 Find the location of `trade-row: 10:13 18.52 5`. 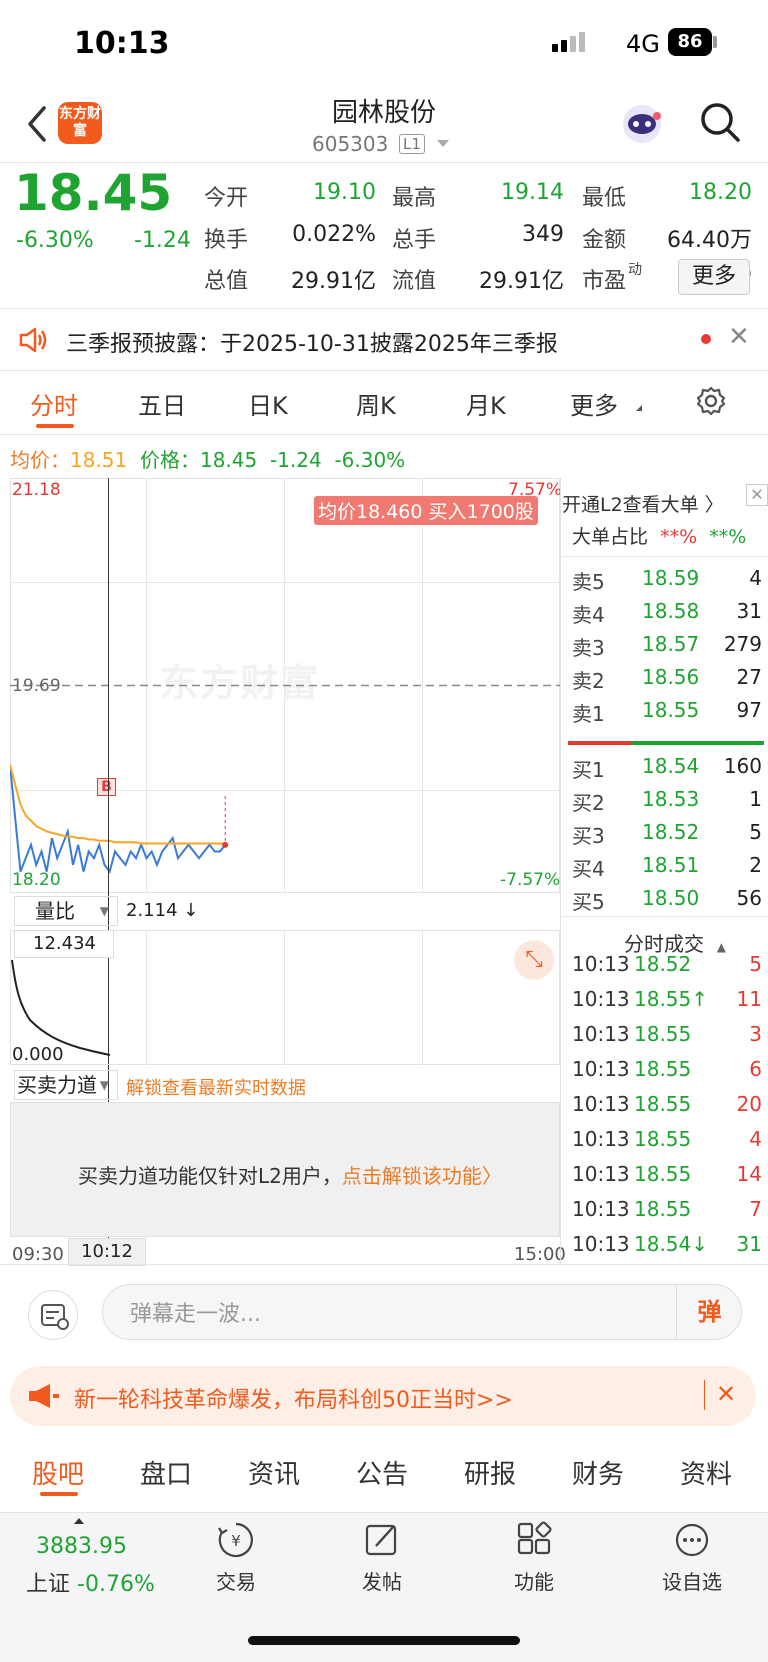

trade-row: 10:13 18.52 5 is located at coordinates (667, 969).